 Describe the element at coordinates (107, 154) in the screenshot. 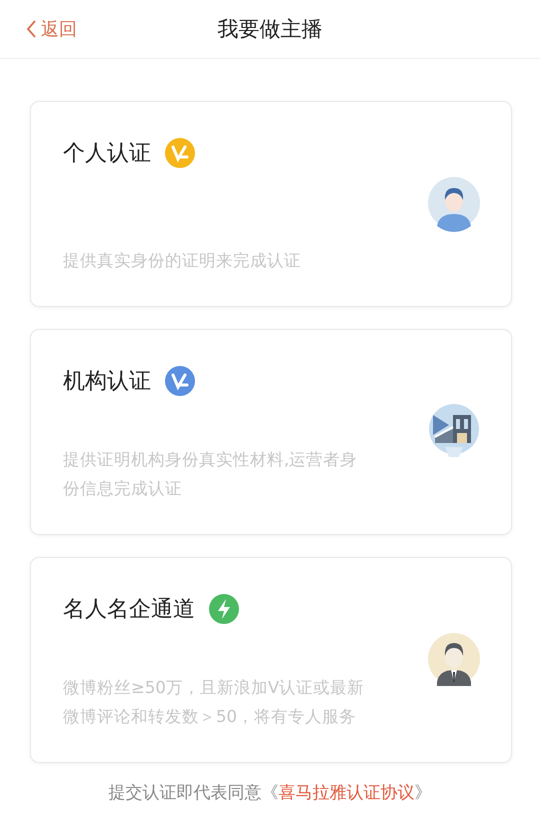

I see `card-title: 个人认证` at that location.